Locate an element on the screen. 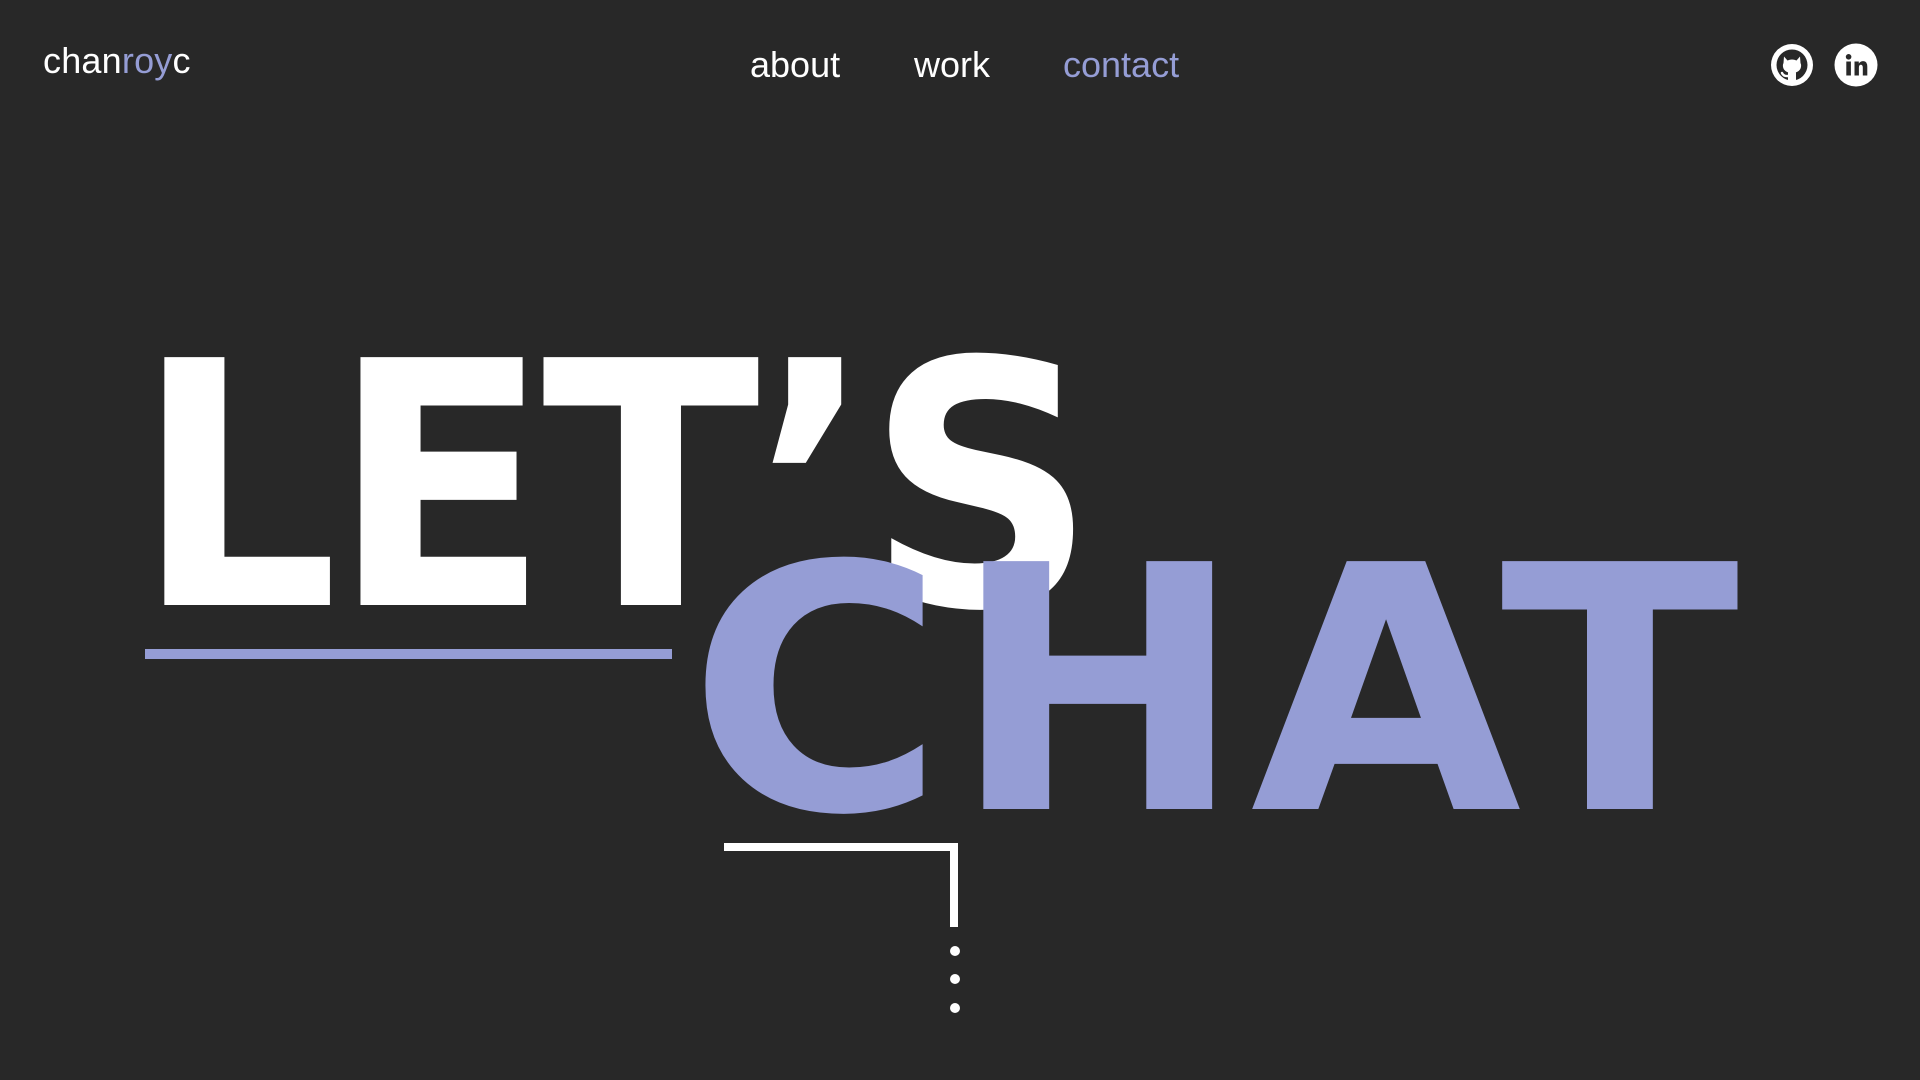  linkedin-link is located at coordinates (1856, 65).